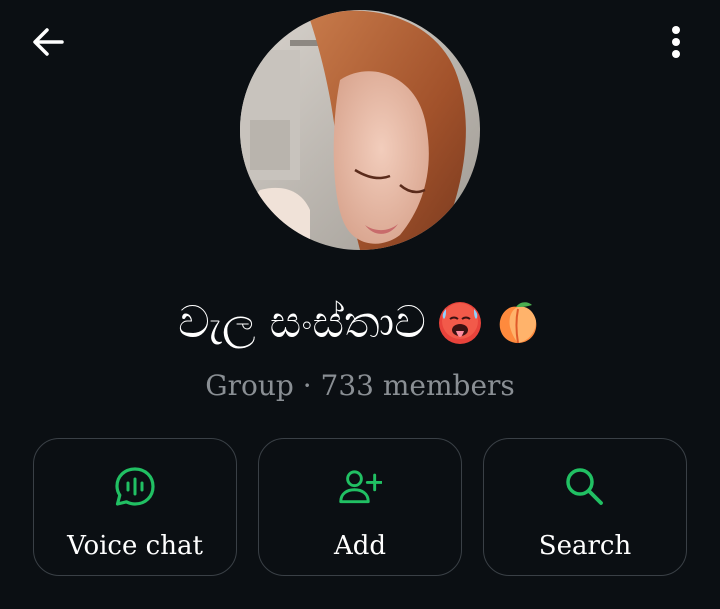 The width and height of the screenshot is (720, 609). What do you see at coordinates (302, 322) in the screenshot?
I see `group-name: වැල සංස්තාව` at bounding box center [302, 322].